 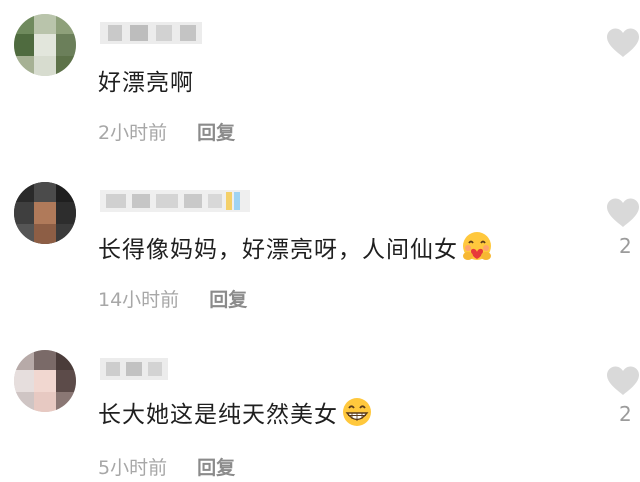 I want to click on comment-text: 长大她这是纯天然美女, so click(x=236, y=412).